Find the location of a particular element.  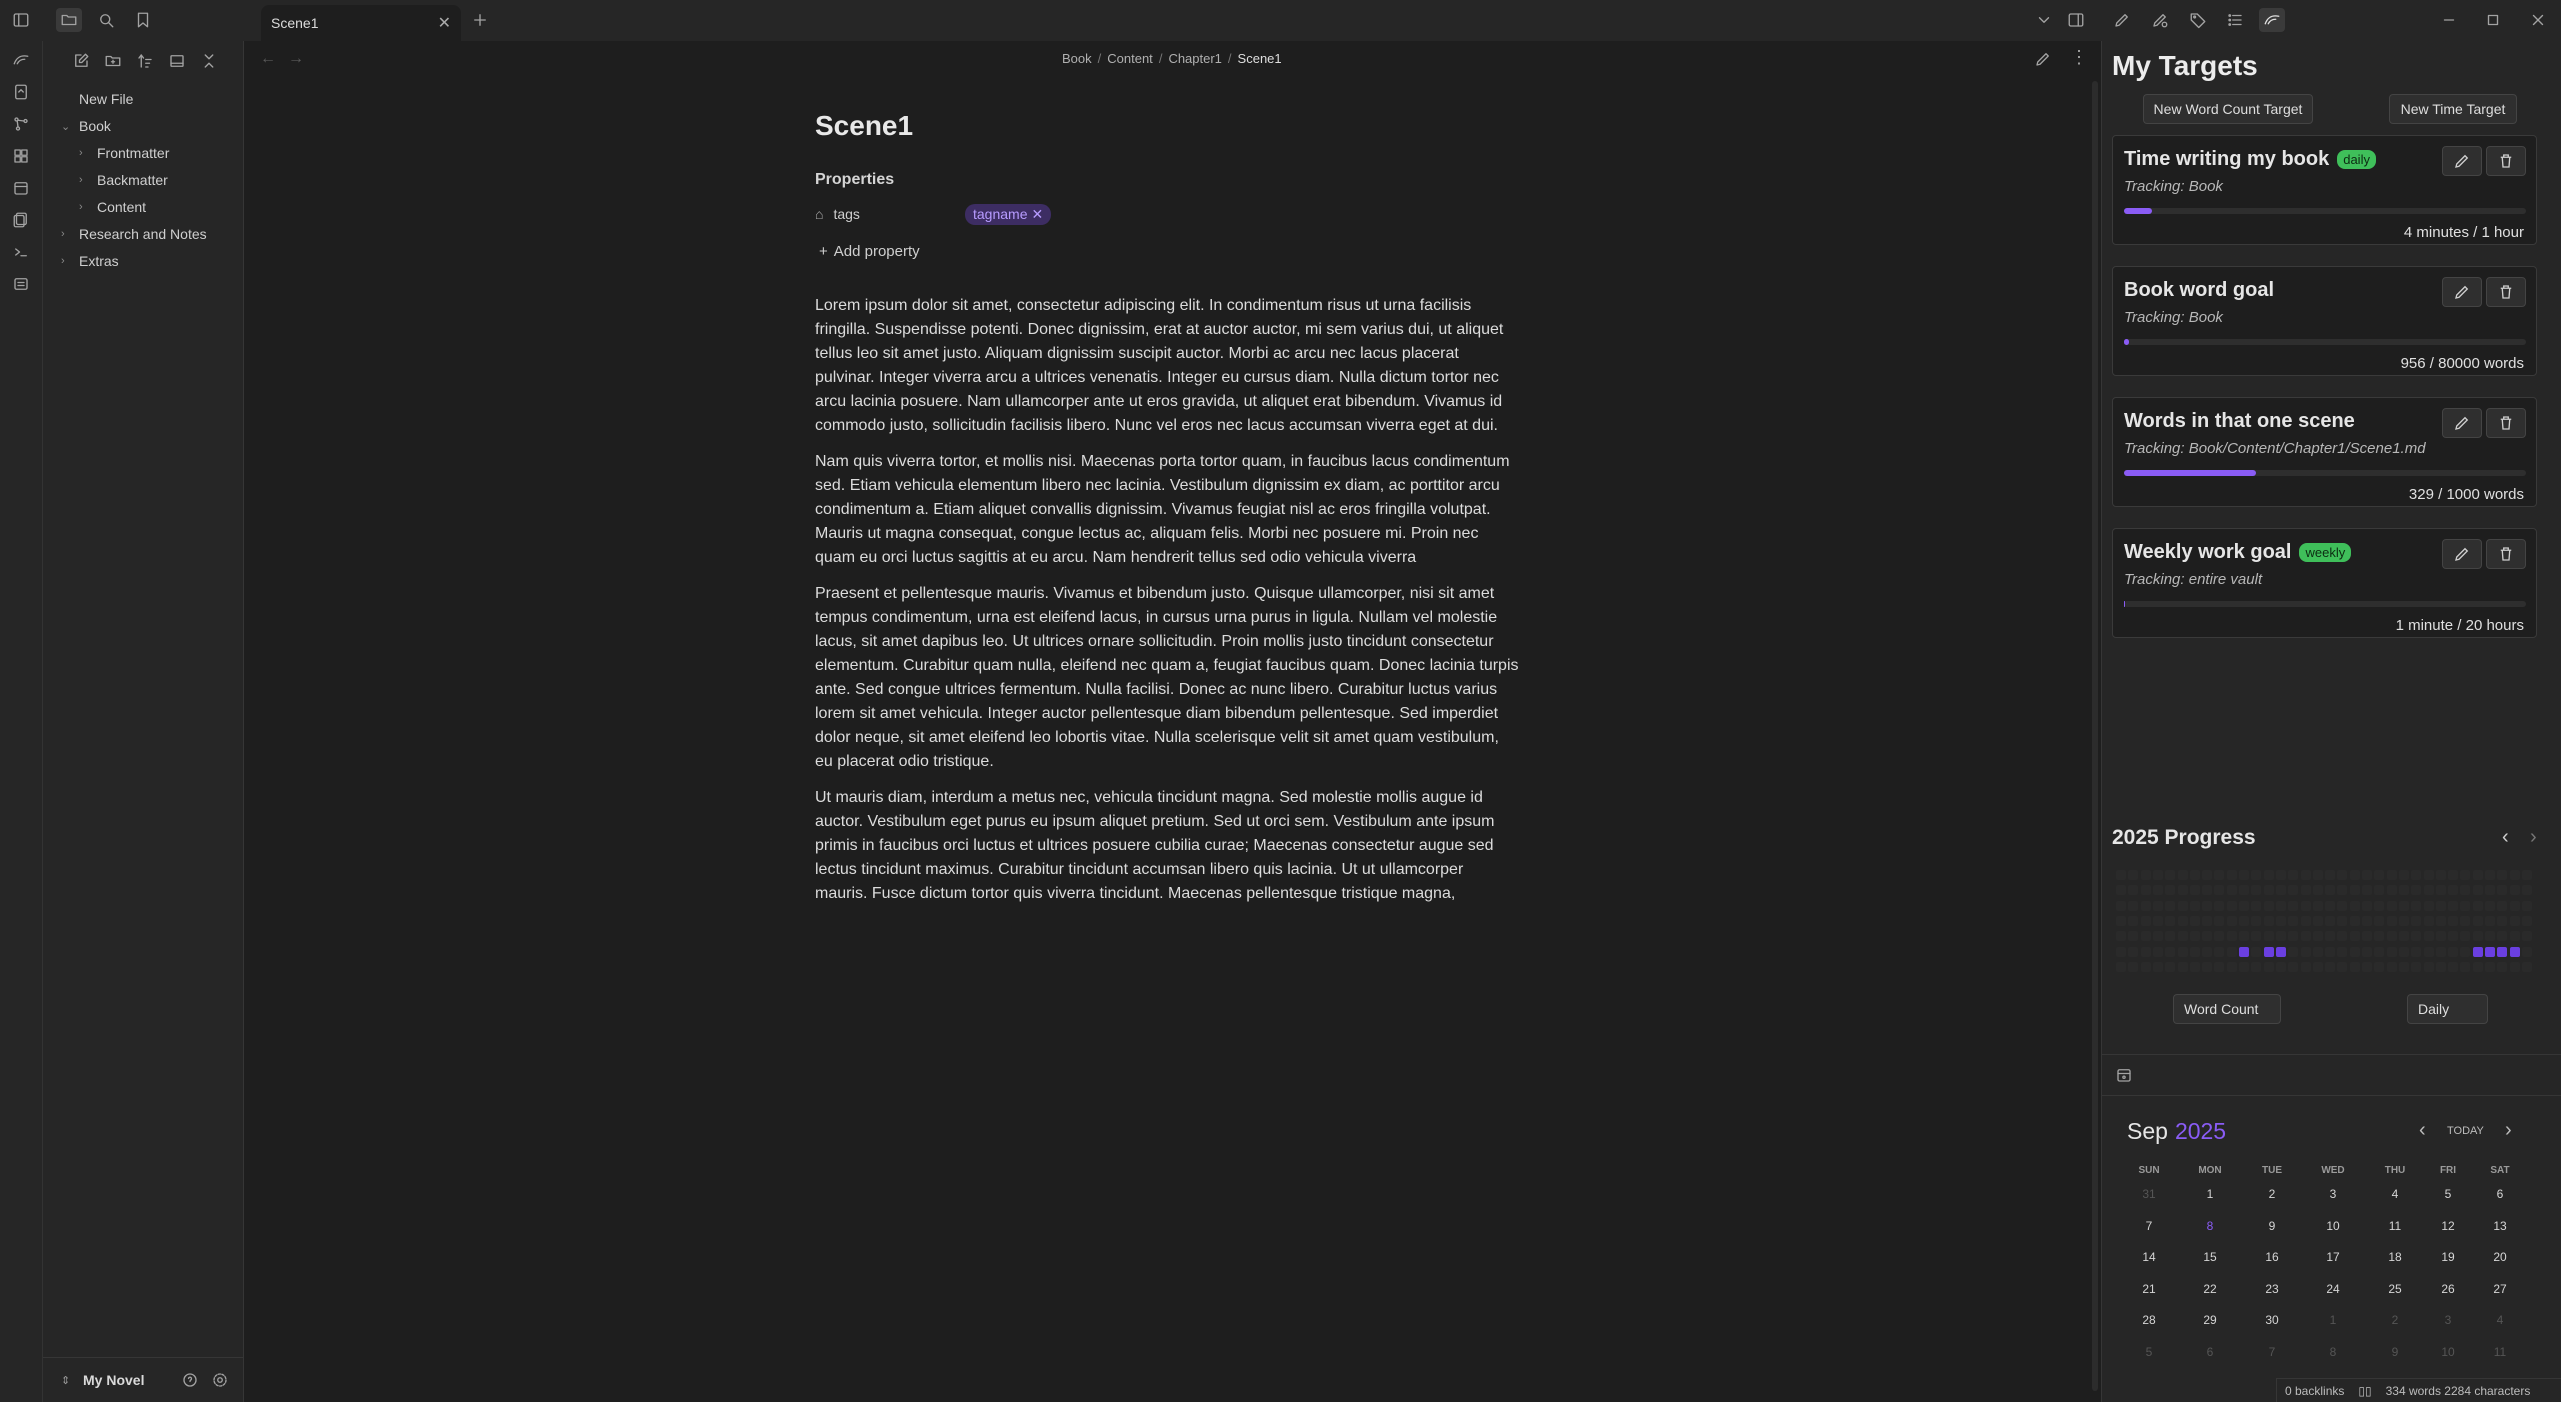

folder-content: › Content is located at coordinates (112, 207).